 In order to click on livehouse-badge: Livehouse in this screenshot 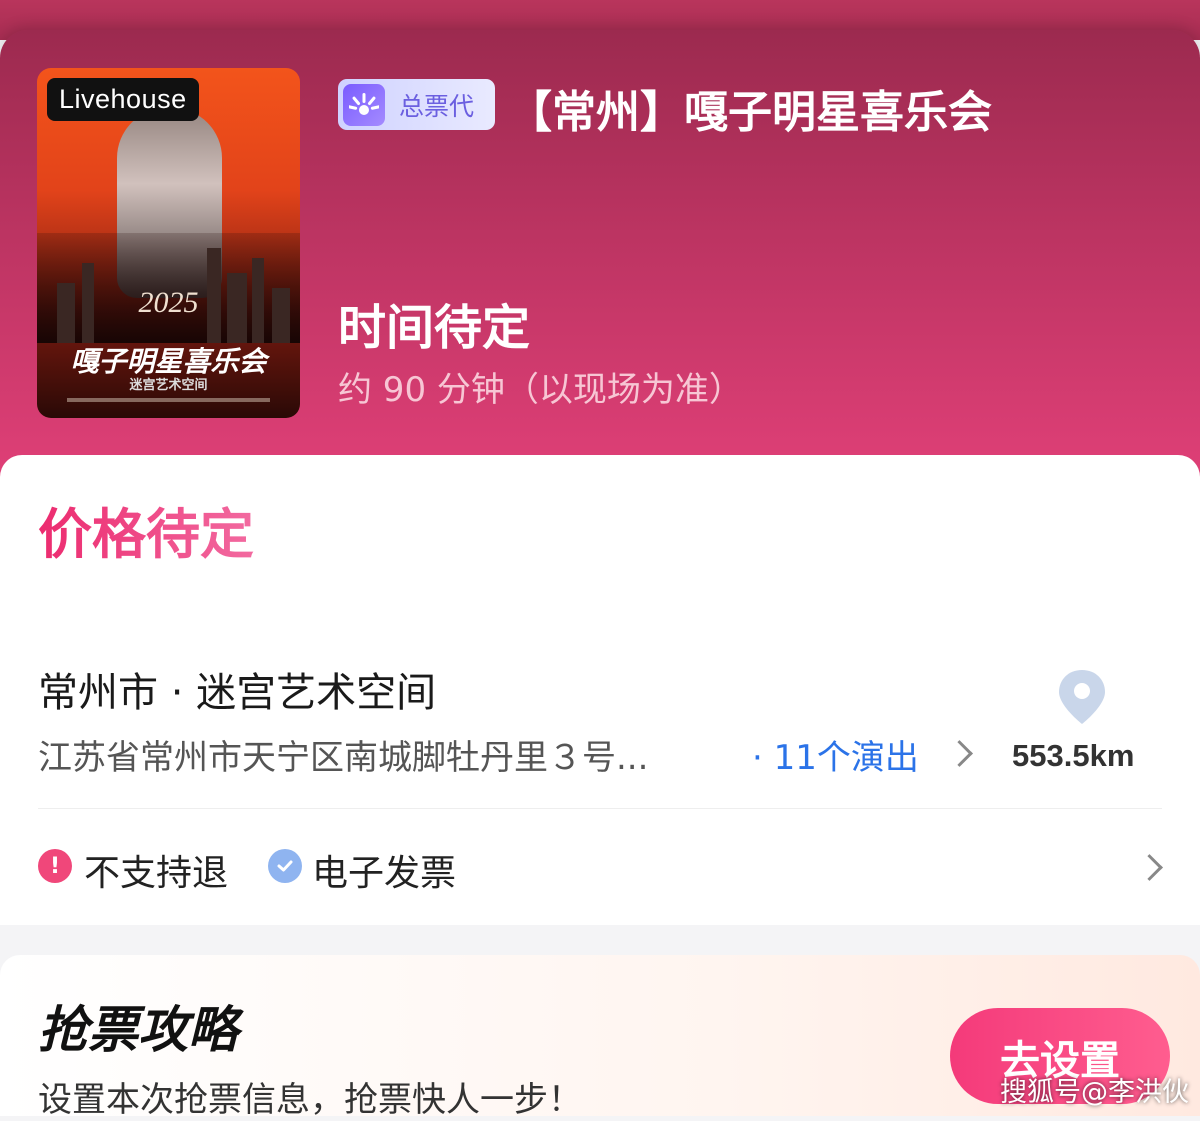, I will do `click(123, 99)`.